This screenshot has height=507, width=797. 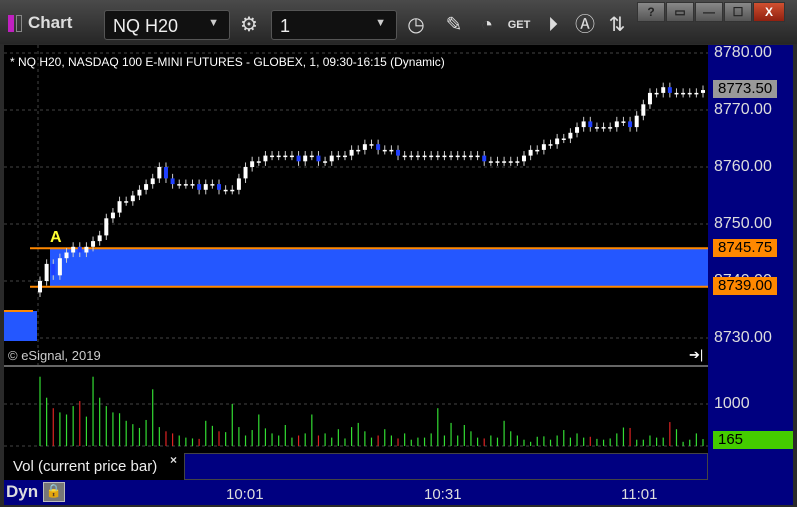 What do you see at coordinates (398, 492) in the screenshot?
I see `time-axis` at bounding box center [398, 492].